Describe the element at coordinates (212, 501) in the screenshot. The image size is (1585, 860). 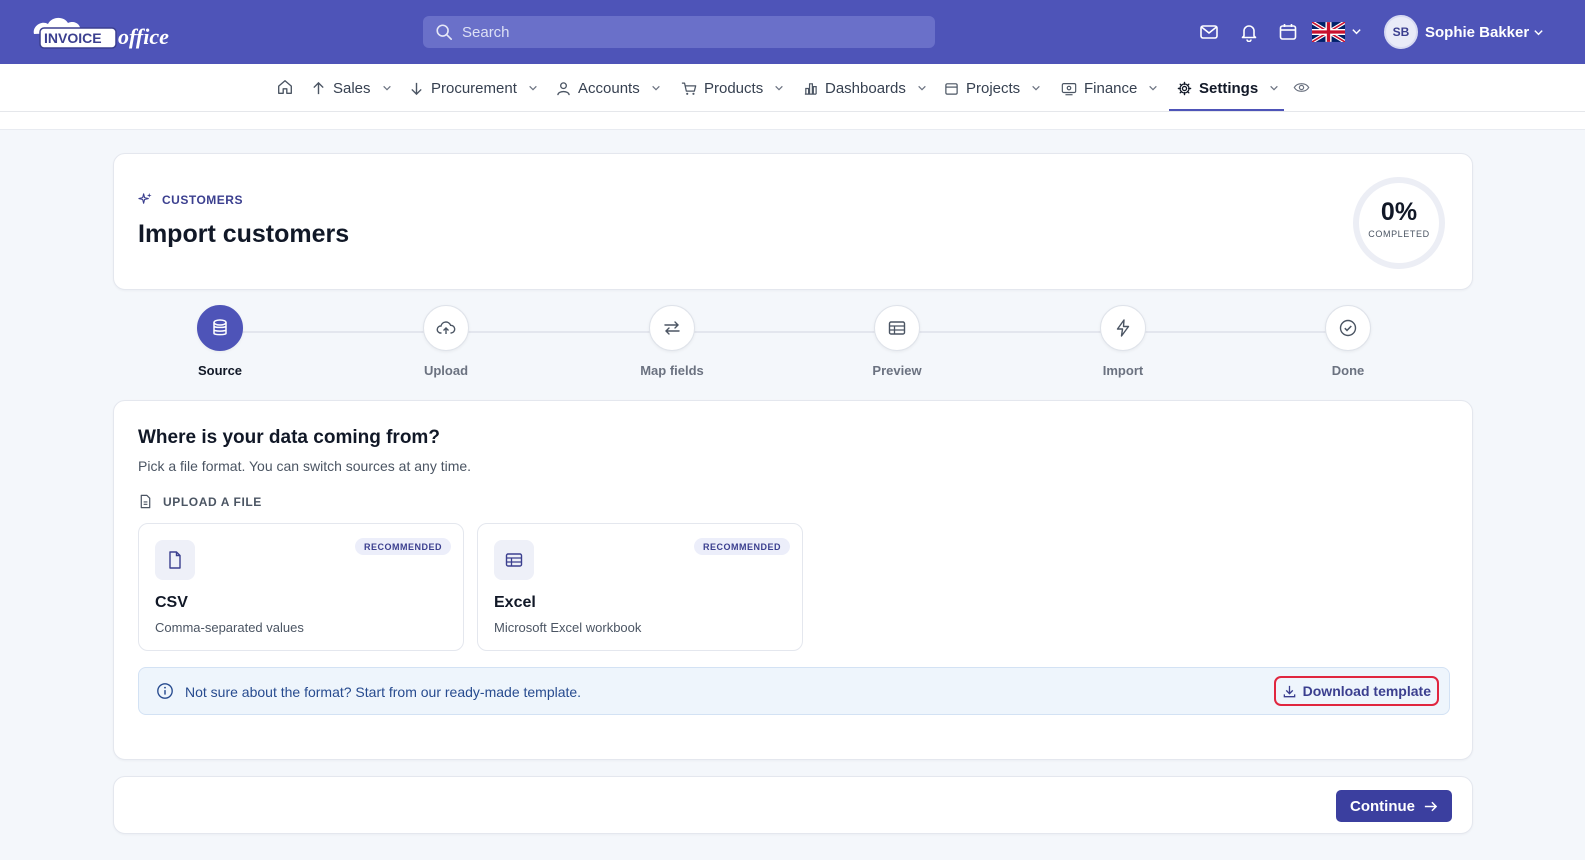
I see `upload-section-text: UPLOAD A FILE` at that location.